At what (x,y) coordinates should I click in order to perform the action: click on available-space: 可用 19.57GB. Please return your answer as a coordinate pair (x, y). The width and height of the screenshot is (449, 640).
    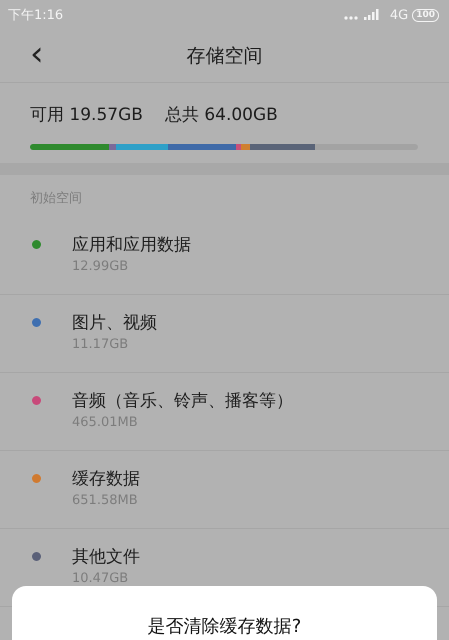
    Looking at the image, I should click on (86, 115).